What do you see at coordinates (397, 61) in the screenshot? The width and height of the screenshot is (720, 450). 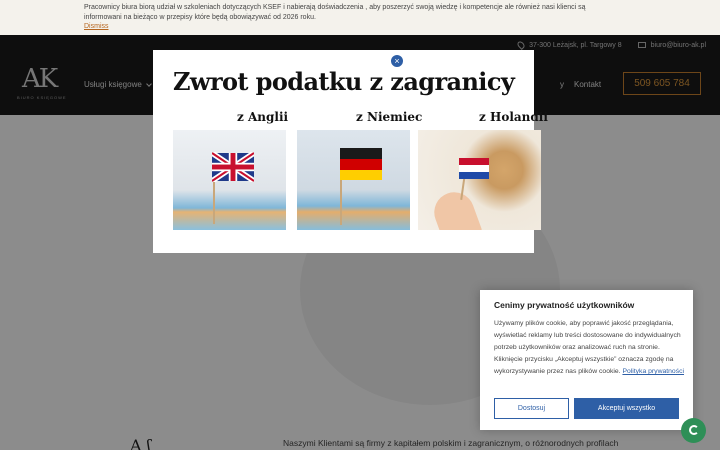 I see `close-icon: ×` at bounding box center [397, 61].